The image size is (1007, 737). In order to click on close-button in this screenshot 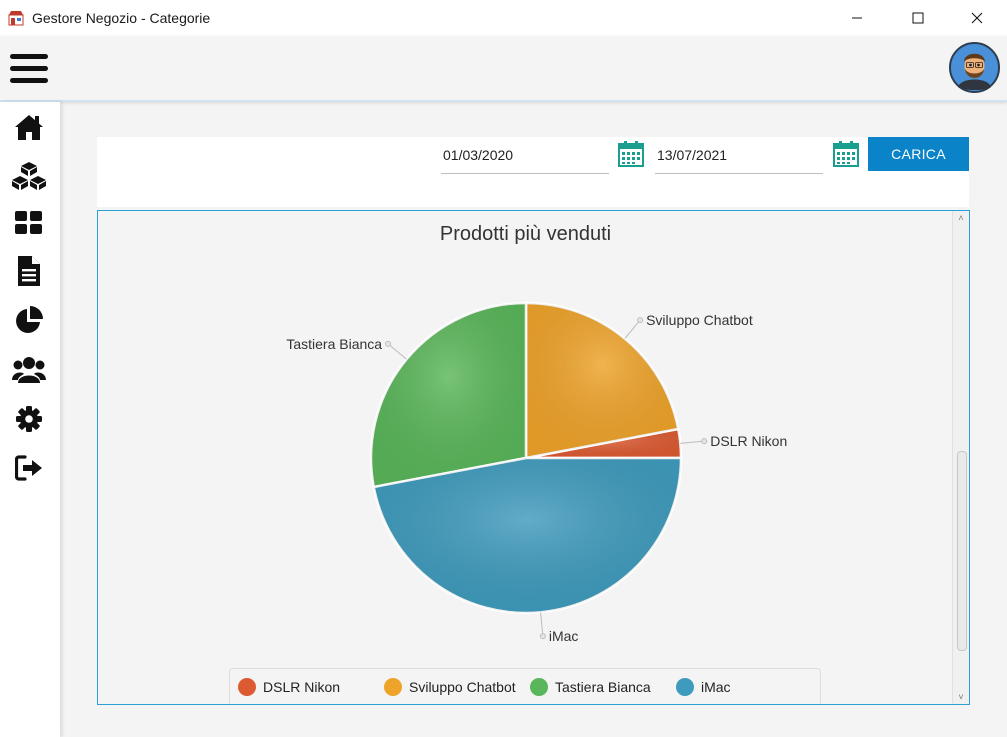, I will do `click(977, 18)`.